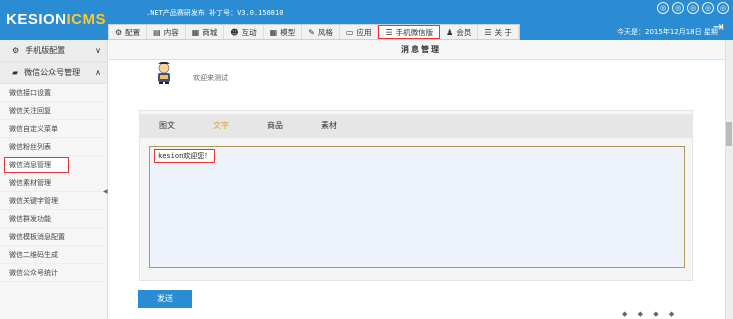 Image resolution: width=733 pixels, height=319 pixels. I want to click on nav-item: ☰ 关 于, so click(498, 32).